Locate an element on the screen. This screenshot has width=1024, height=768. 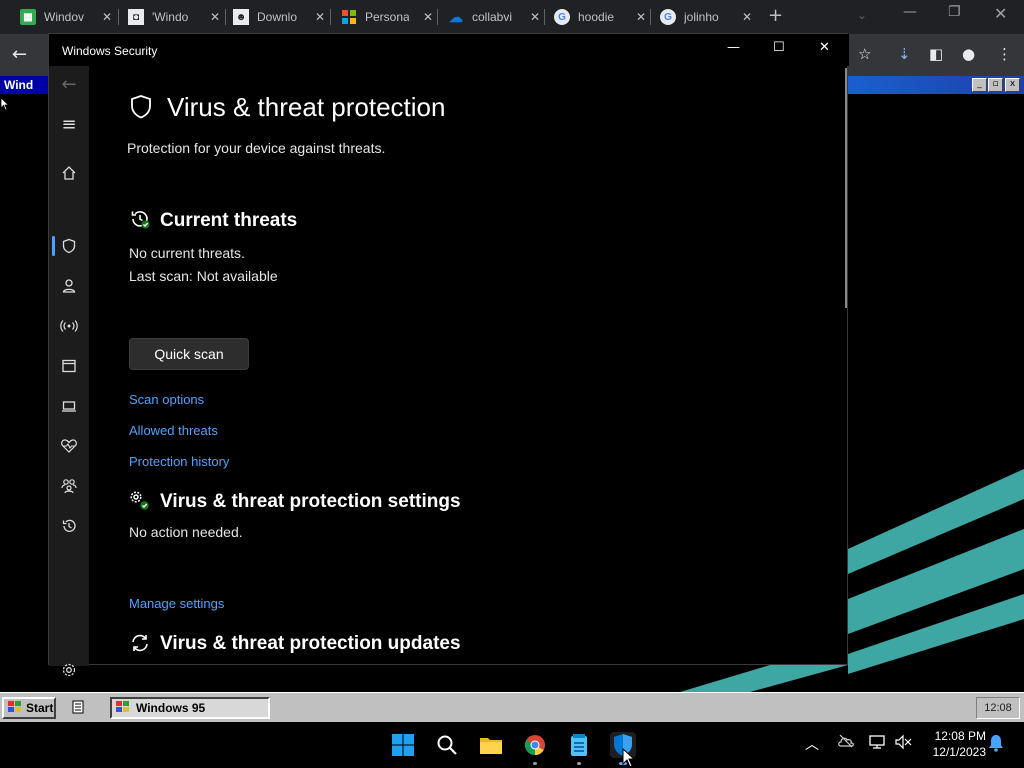
home-icon is located at coordinates (69, 173).